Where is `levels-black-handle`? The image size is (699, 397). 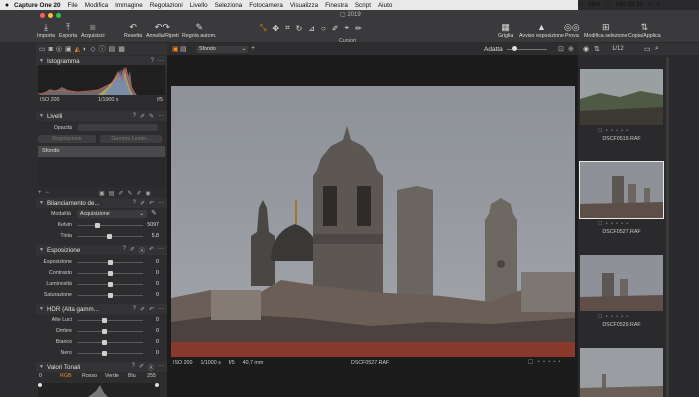 levels-black-handle is located at coordinates (40, 385).